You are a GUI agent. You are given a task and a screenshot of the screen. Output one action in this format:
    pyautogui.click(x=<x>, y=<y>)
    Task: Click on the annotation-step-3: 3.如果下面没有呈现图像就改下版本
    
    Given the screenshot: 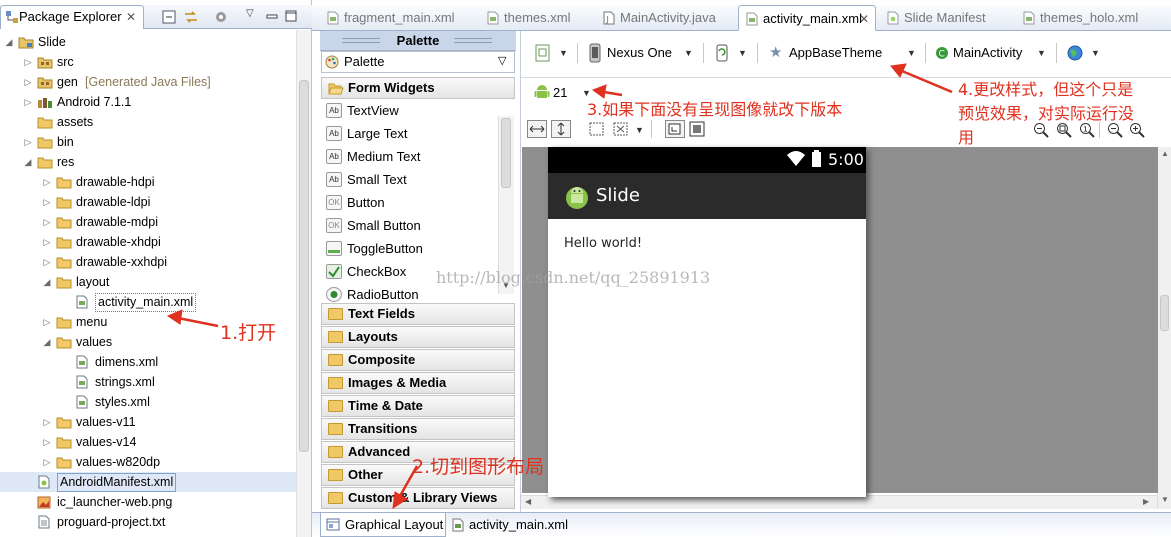 What is the action you would take?
    pyautogui.click(x=715, y=109)
    